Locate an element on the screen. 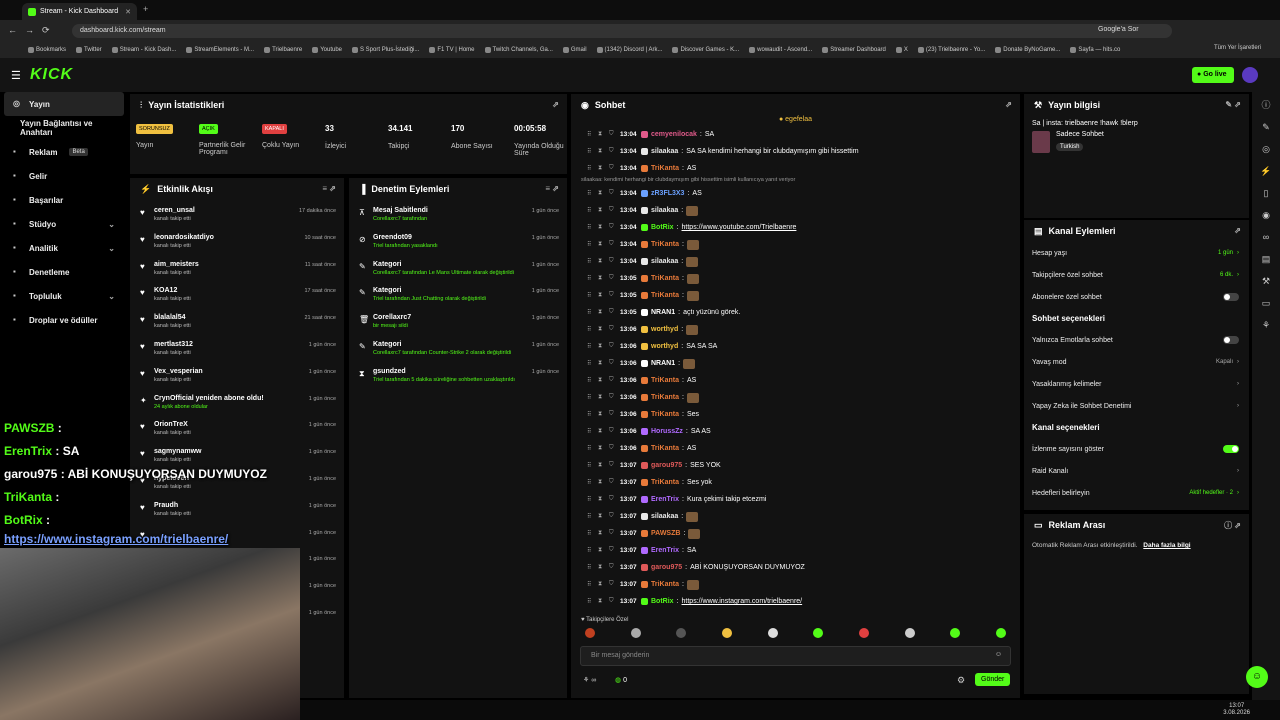  chat-message: ⠿ ⧗ ⛉ 13:04 TriKanta: AS is located at coordinates (795, 168).